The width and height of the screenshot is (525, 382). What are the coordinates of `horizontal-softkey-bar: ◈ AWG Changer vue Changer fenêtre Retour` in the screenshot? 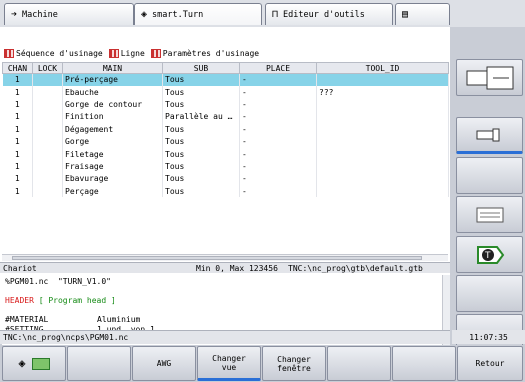 It's located at (262, 363).